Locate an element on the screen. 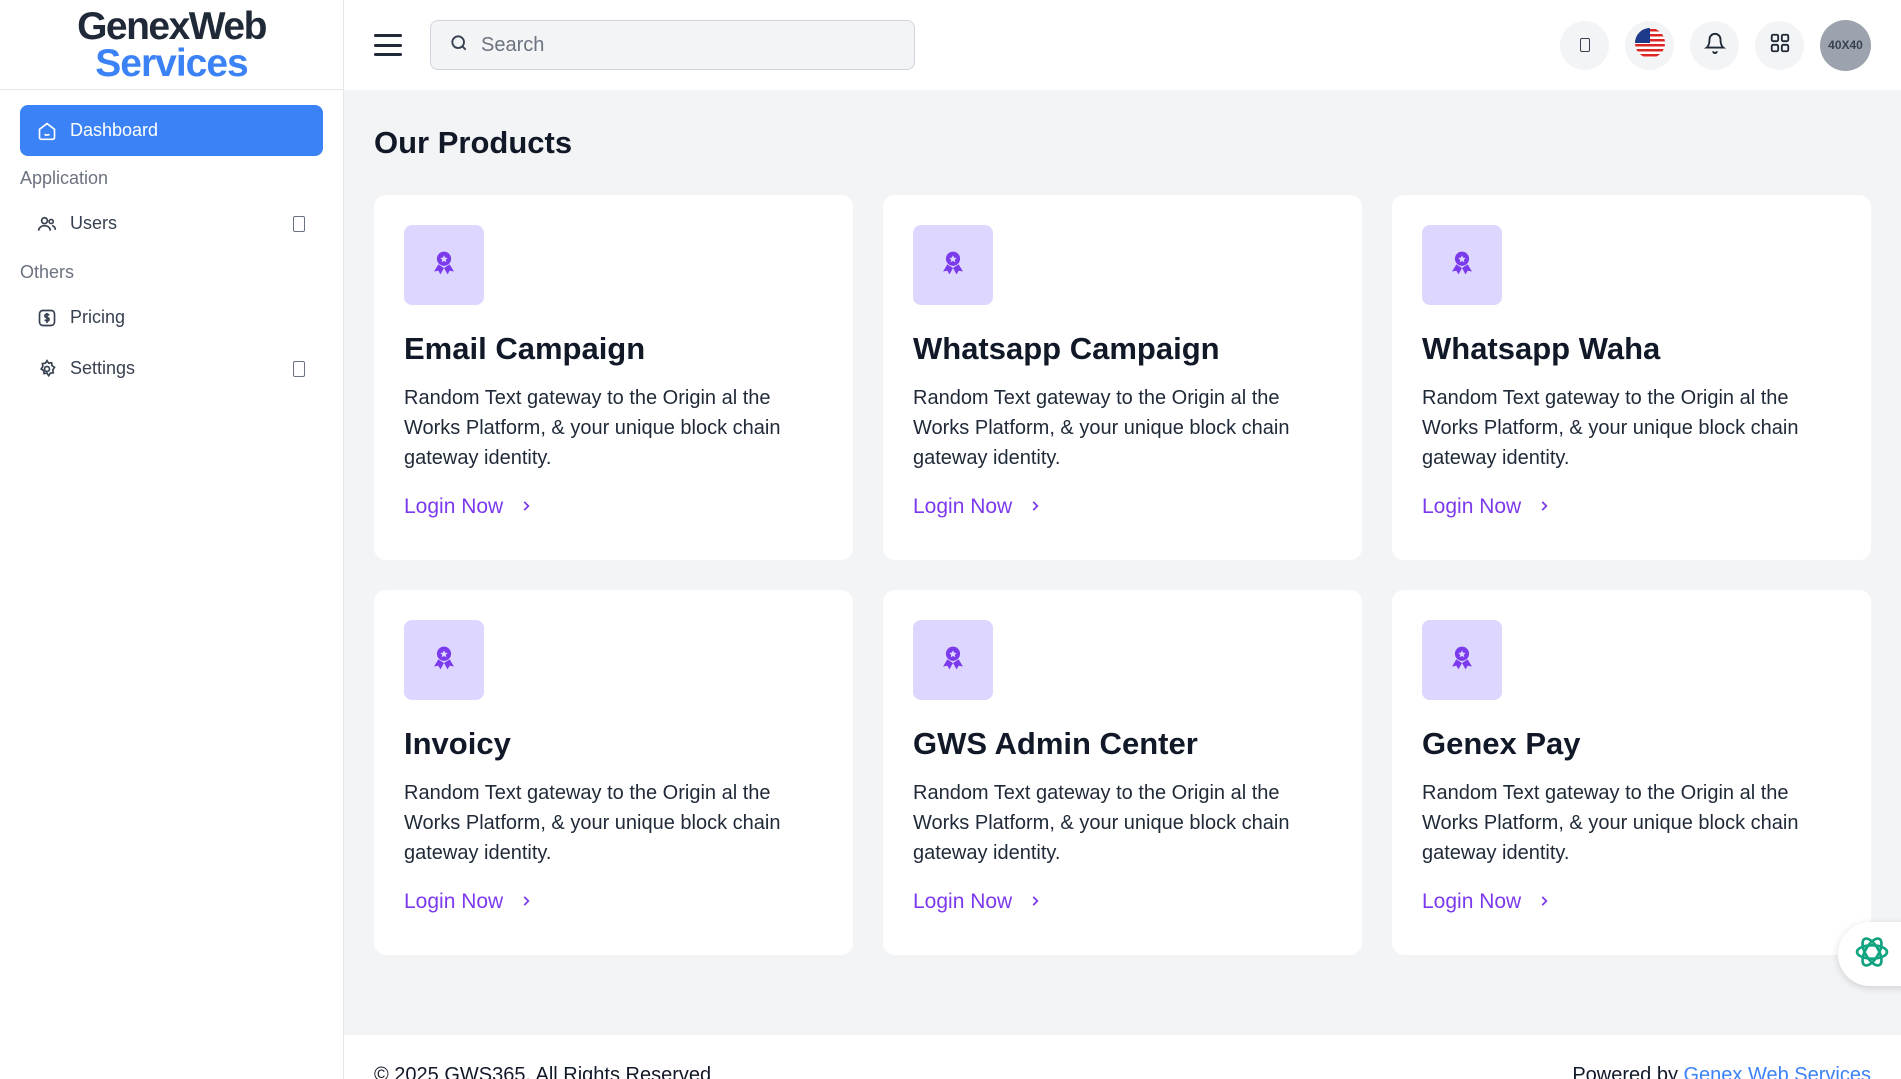 This screenshot has width=1901, height=1079. grid-icon is located at coordinates (1780, 45).